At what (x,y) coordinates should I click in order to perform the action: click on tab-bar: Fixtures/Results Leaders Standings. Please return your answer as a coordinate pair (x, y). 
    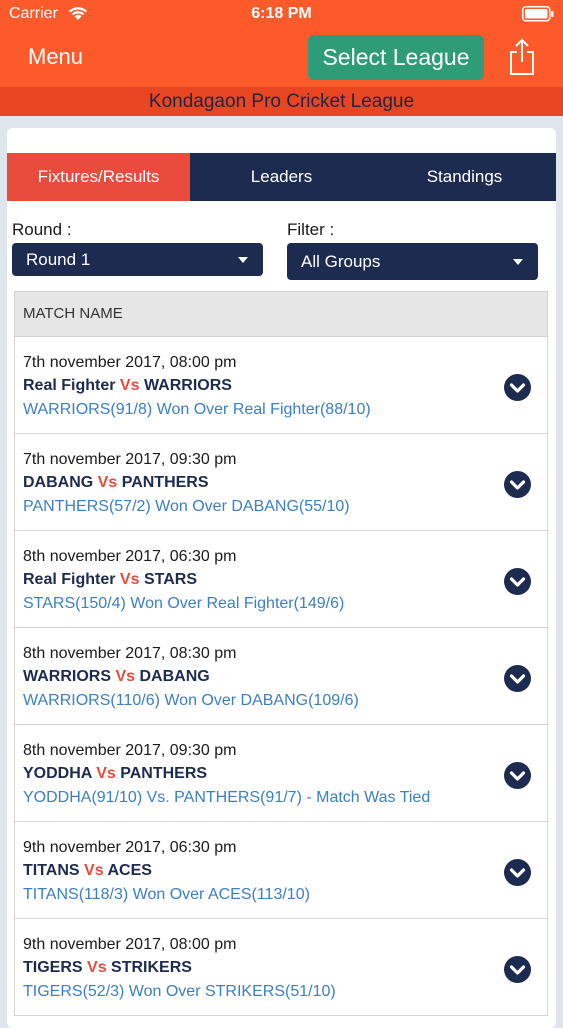
    Looking at the image, I should click on (281, 177).